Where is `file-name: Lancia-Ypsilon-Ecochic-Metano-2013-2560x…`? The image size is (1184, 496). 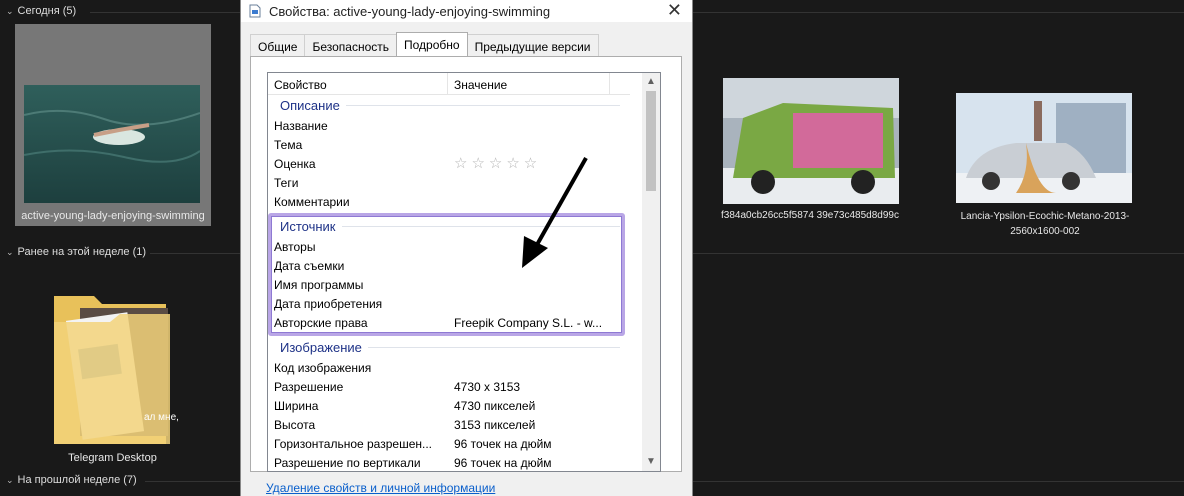
file-name: Lancia-Ypsilon-Ecochic-Metano-2013-2560x… is located at coordinates (1045, 224).